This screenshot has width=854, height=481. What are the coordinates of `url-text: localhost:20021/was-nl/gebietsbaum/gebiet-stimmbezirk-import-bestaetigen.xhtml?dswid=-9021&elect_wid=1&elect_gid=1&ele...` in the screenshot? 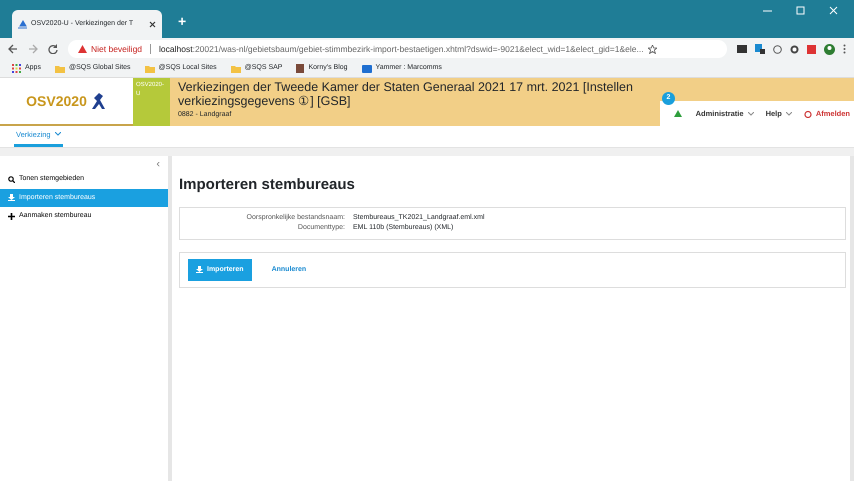 It's located at (401, 49).